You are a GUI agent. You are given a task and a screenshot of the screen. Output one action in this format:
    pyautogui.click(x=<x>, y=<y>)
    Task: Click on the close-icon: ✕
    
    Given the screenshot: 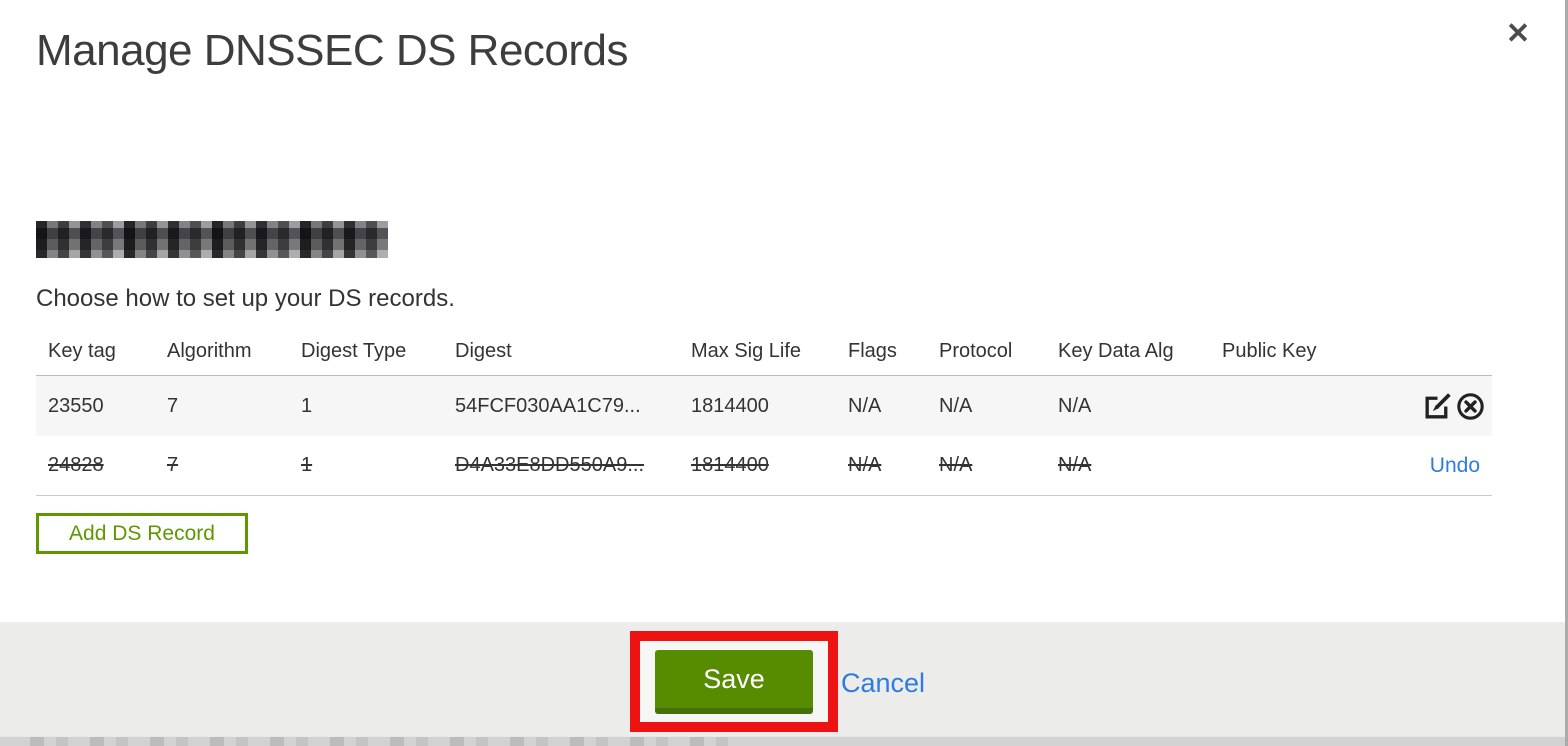 What is the action you would take?
    pyautogui.click(x=1518, y=34)
    